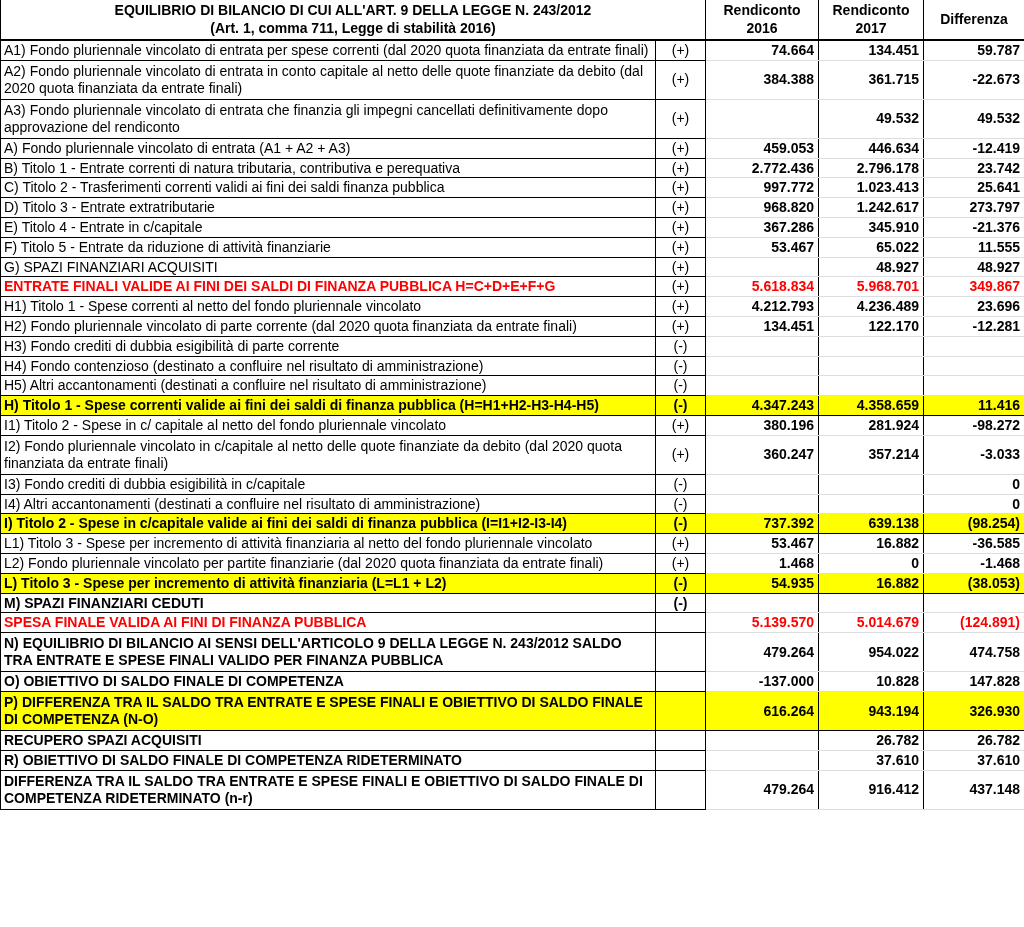  I want to click on row-label: L2) Fondo pluriennale vincolato per partite finanziarie (dal 2020 quota finanziata da entrate finali), so click(328, 563).